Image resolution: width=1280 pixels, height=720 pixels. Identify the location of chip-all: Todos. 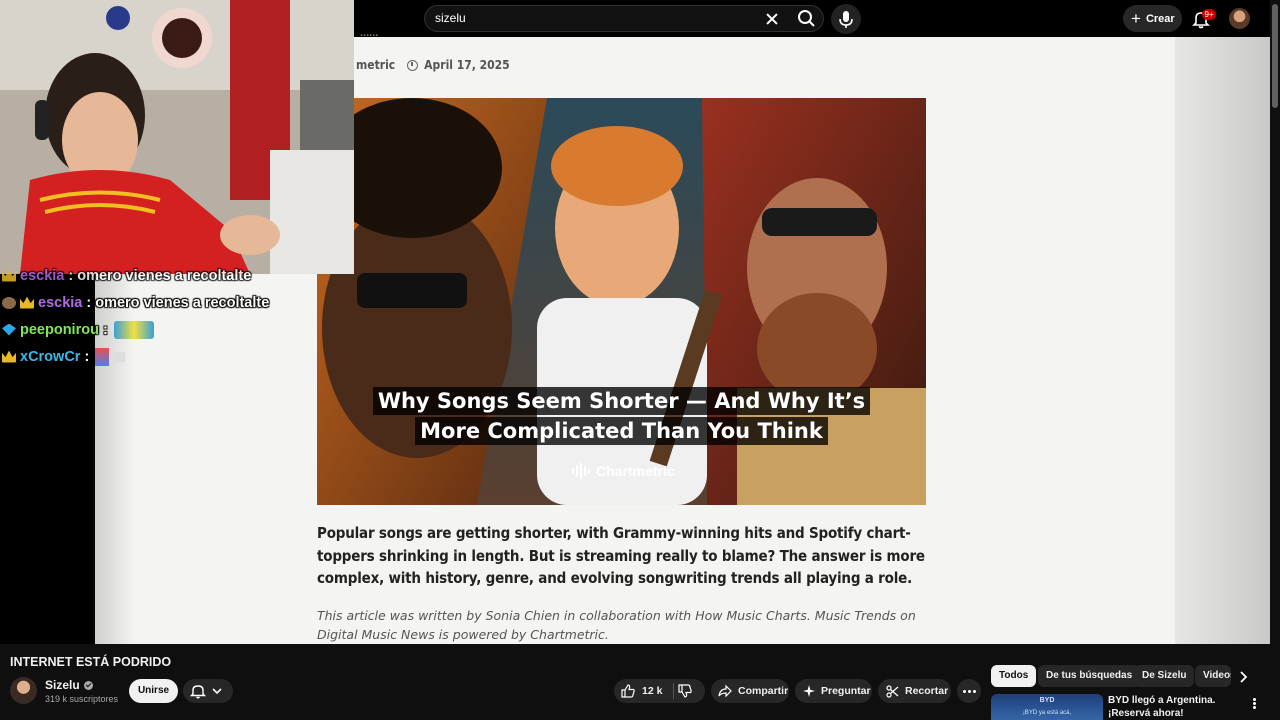
(1014, 676).